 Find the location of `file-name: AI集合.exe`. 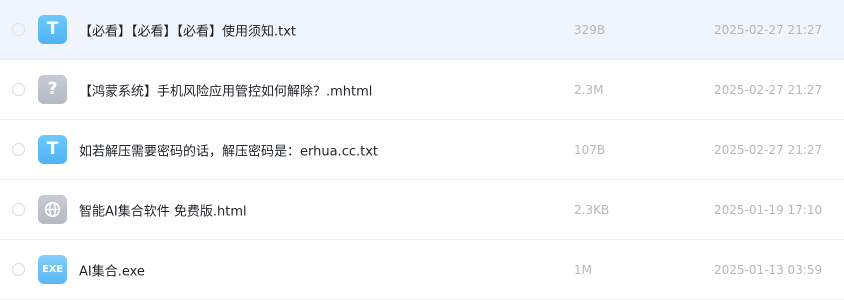

file-name: AI集合.exe is located at coordinates (112, 269).